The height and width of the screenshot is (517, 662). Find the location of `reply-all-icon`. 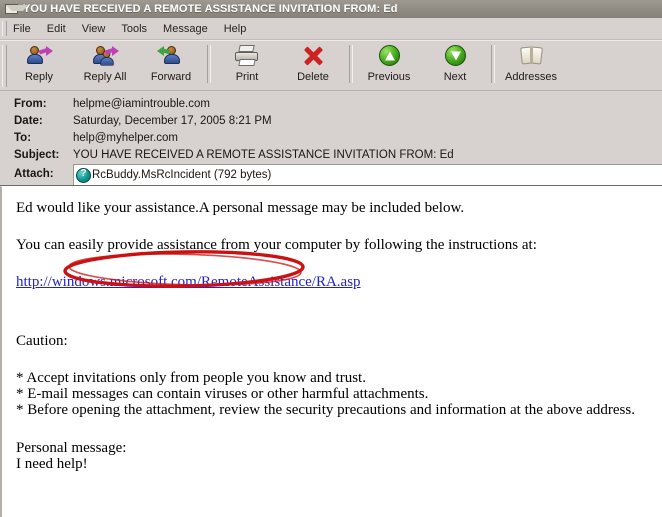

reply-all-icon is located at coordinates (105, 57).